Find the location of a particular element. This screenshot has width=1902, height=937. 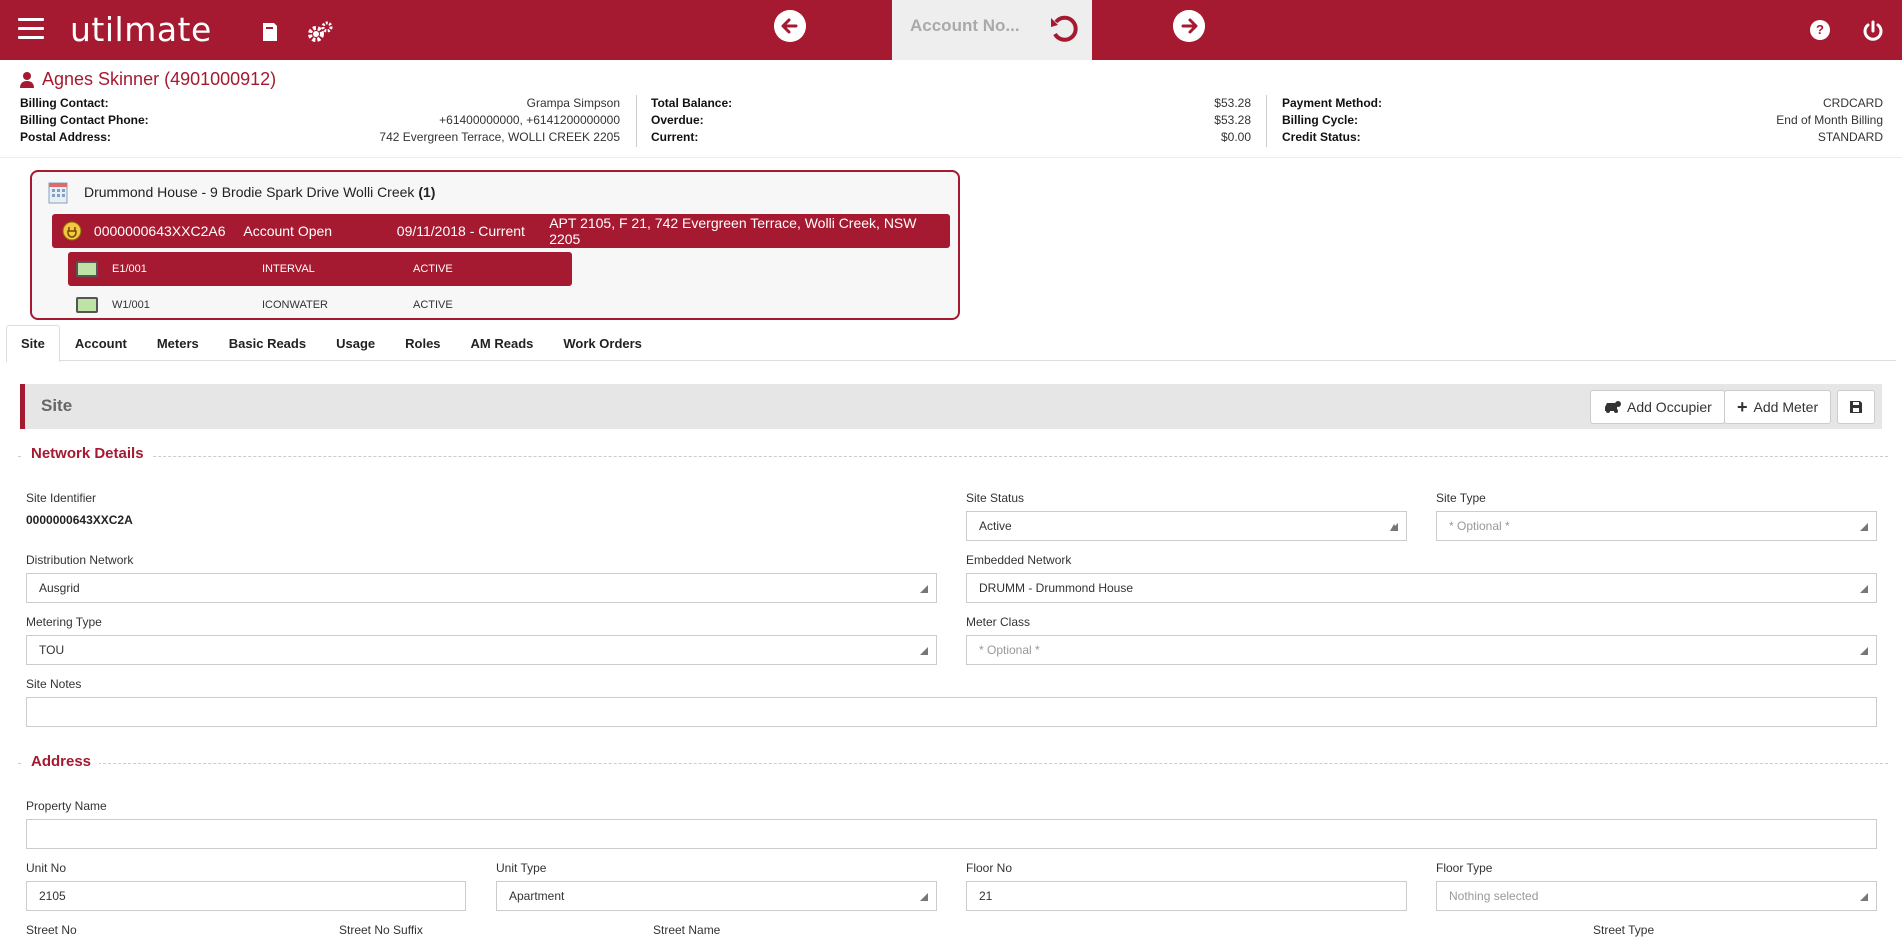

forward-arrow-icon is located at coordinates (1189, 26).